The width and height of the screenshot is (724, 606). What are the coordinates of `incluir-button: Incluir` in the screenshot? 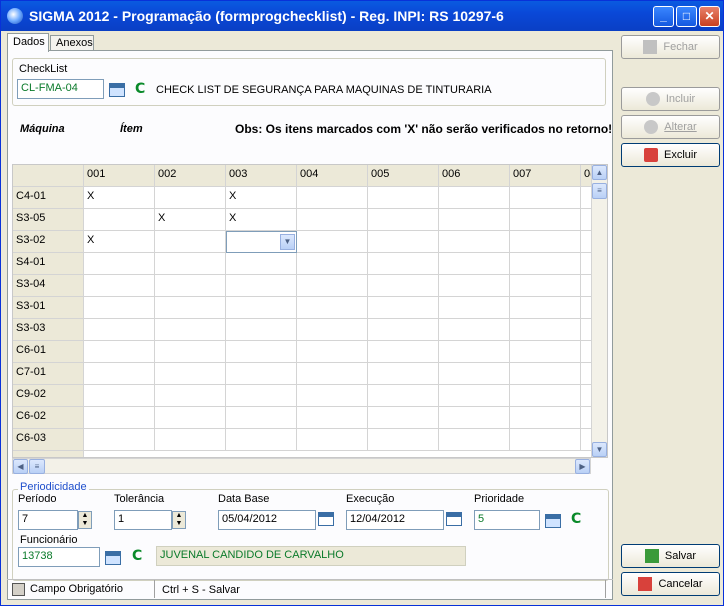 It's located at (670, 99).